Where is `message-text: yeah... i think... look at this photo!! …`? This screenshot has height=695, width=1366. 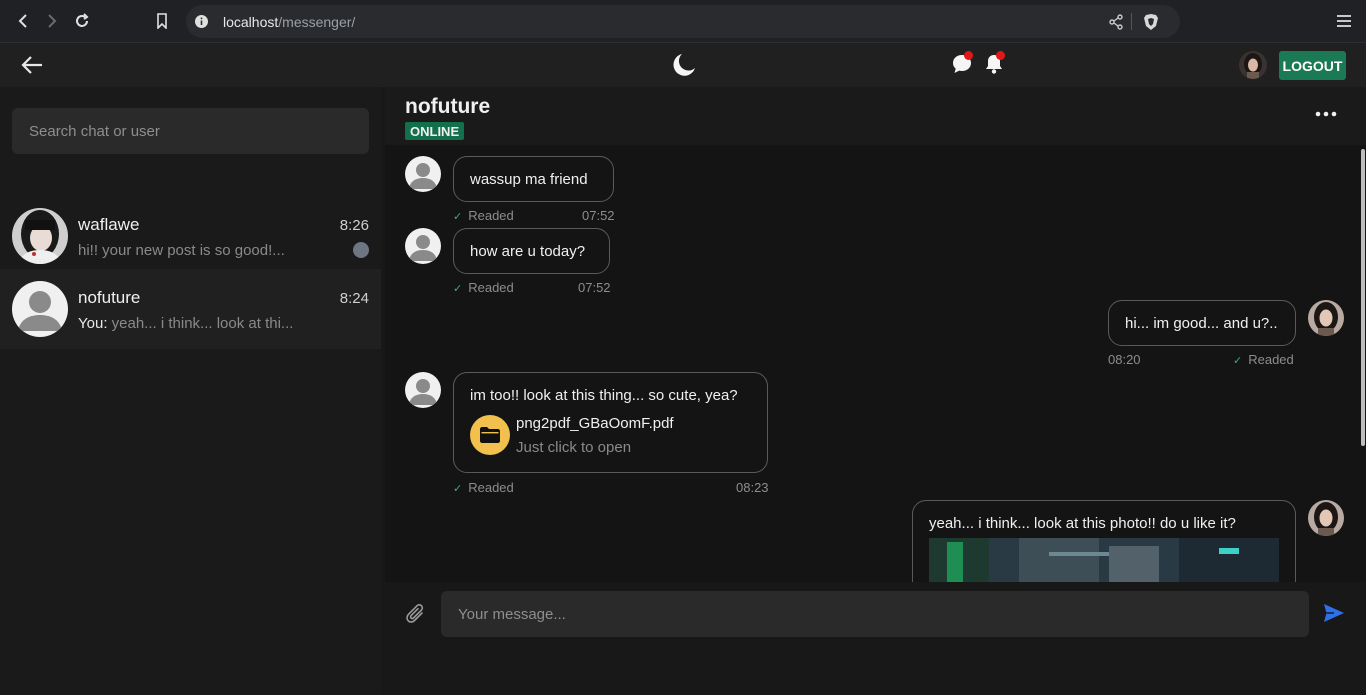
message-text: yeah... i think... look at this photo!! … is located at coordinates (1082, 523).